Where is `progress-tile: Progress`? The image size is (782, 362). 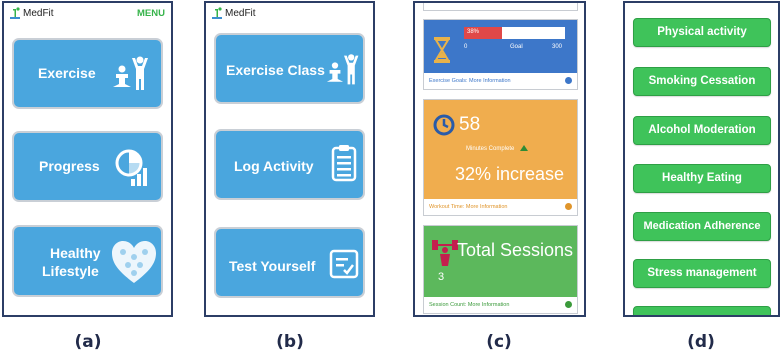 progress-tile: Progress is located at coordinates (87, 166).